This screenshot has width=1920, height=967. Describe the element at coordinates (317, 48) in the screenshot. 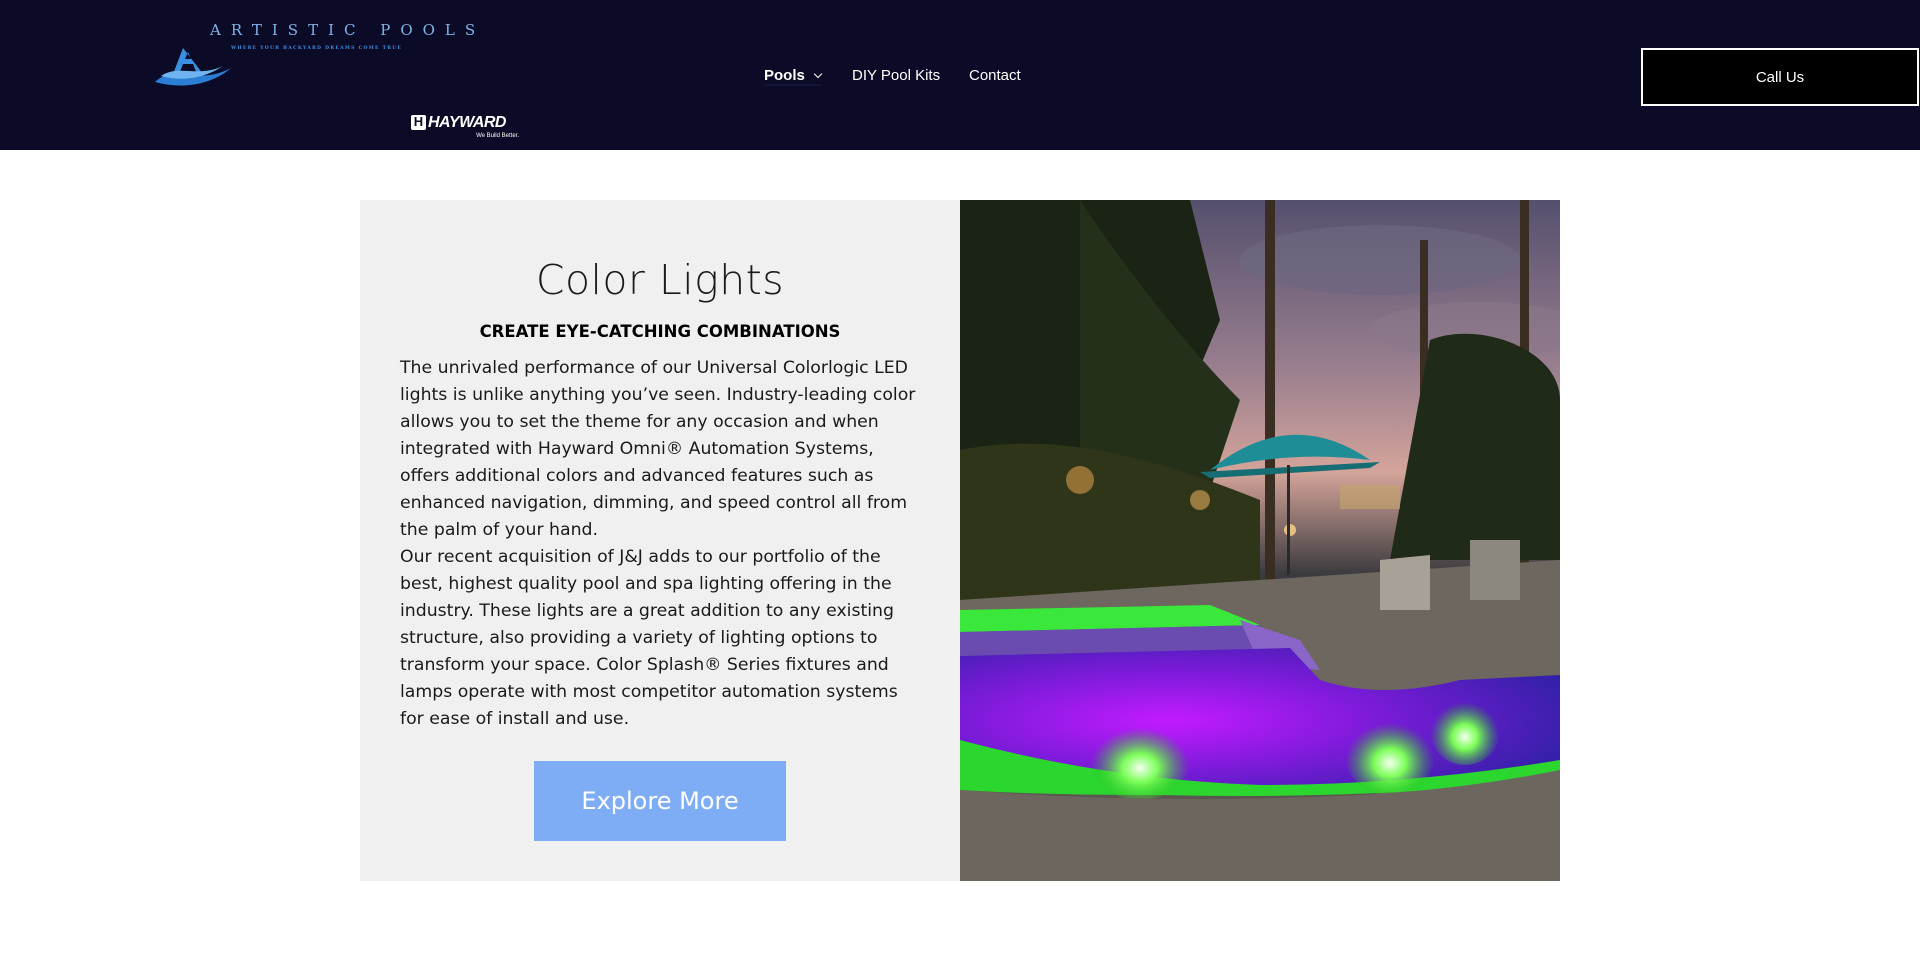

I see `brand-tagline: WHERE YOUR BACKYARD DREAMS COME TRUE` at that location.